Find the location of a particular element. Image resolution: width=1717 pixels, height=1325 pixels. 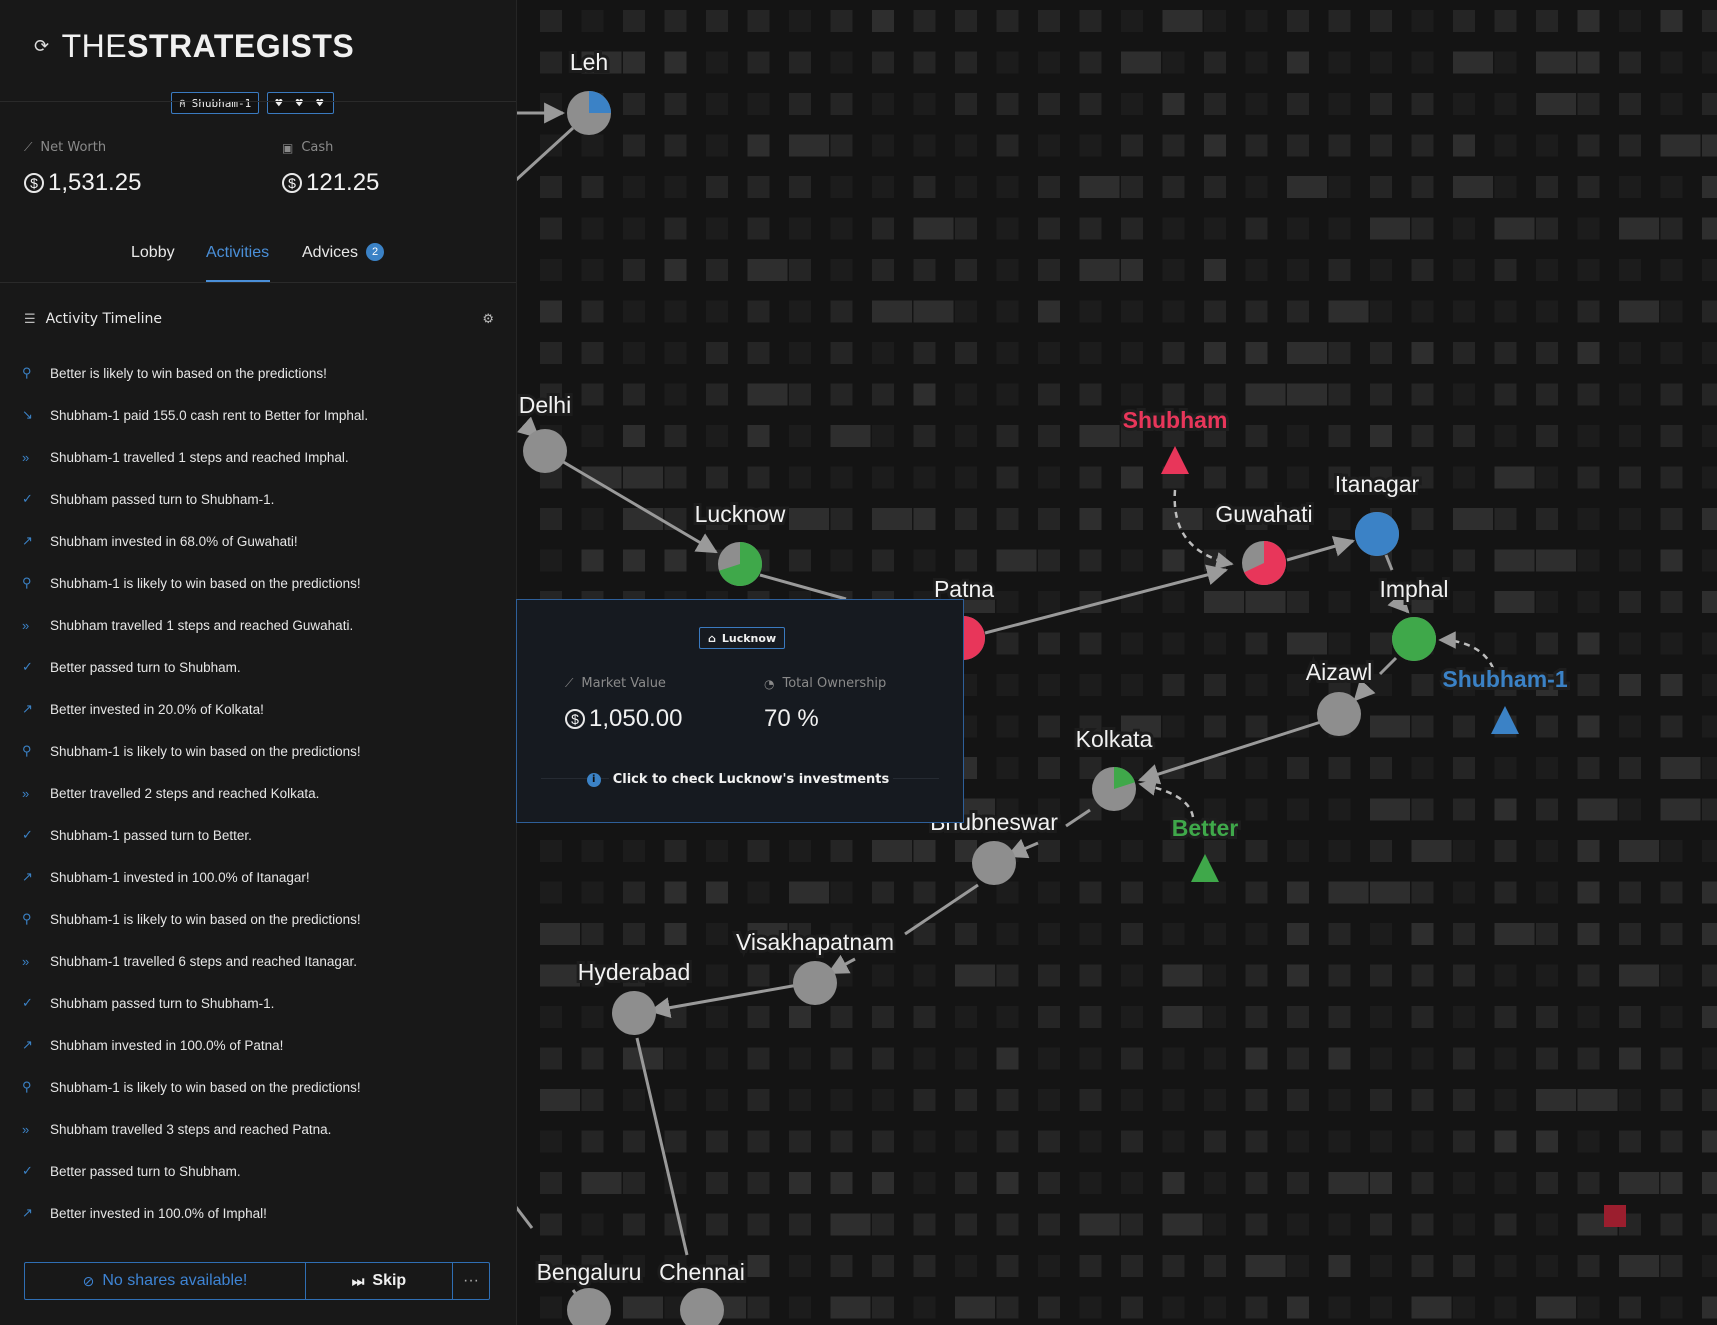

city-tag: ⌂ Lucknow is located at coordinates (742, 638).